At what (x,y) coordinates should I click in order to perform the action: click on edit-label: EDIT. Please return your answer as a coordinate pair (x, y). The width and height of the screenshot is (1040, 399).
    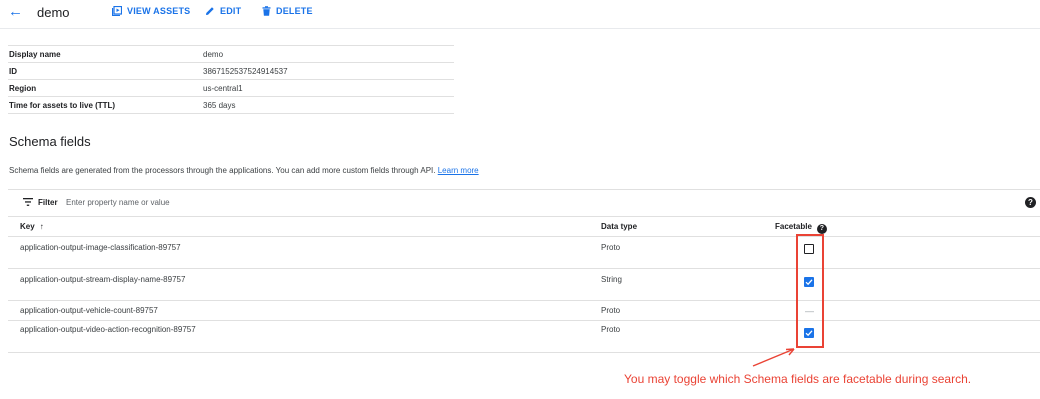
    Looking at the image, I should click on (231, 11).